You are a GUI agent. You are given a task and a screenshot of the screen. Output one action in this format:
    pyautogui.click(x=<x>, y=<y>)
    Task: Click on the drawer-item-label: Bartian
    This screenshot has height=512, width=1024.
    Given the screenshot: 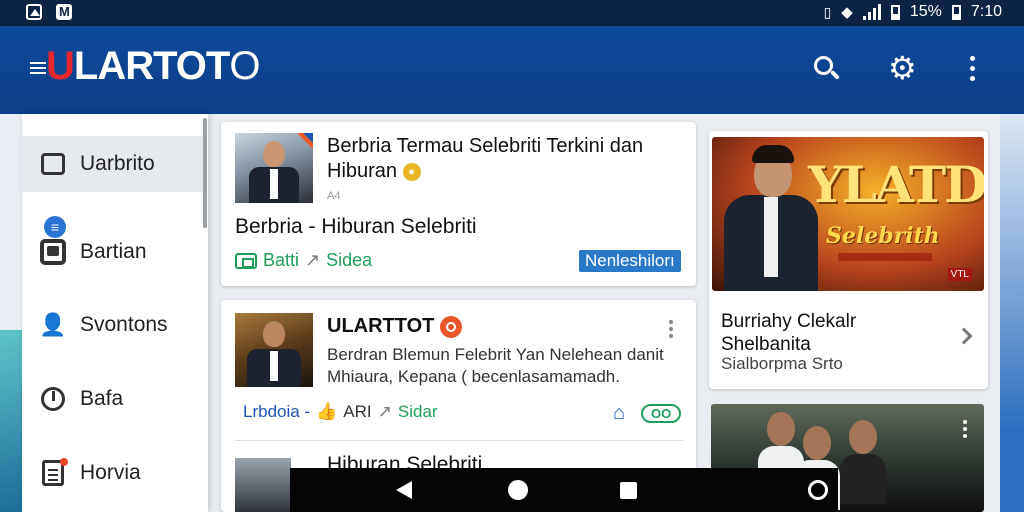 What is the action you would take?
    pyautogui.click(x=113, y=251)
    